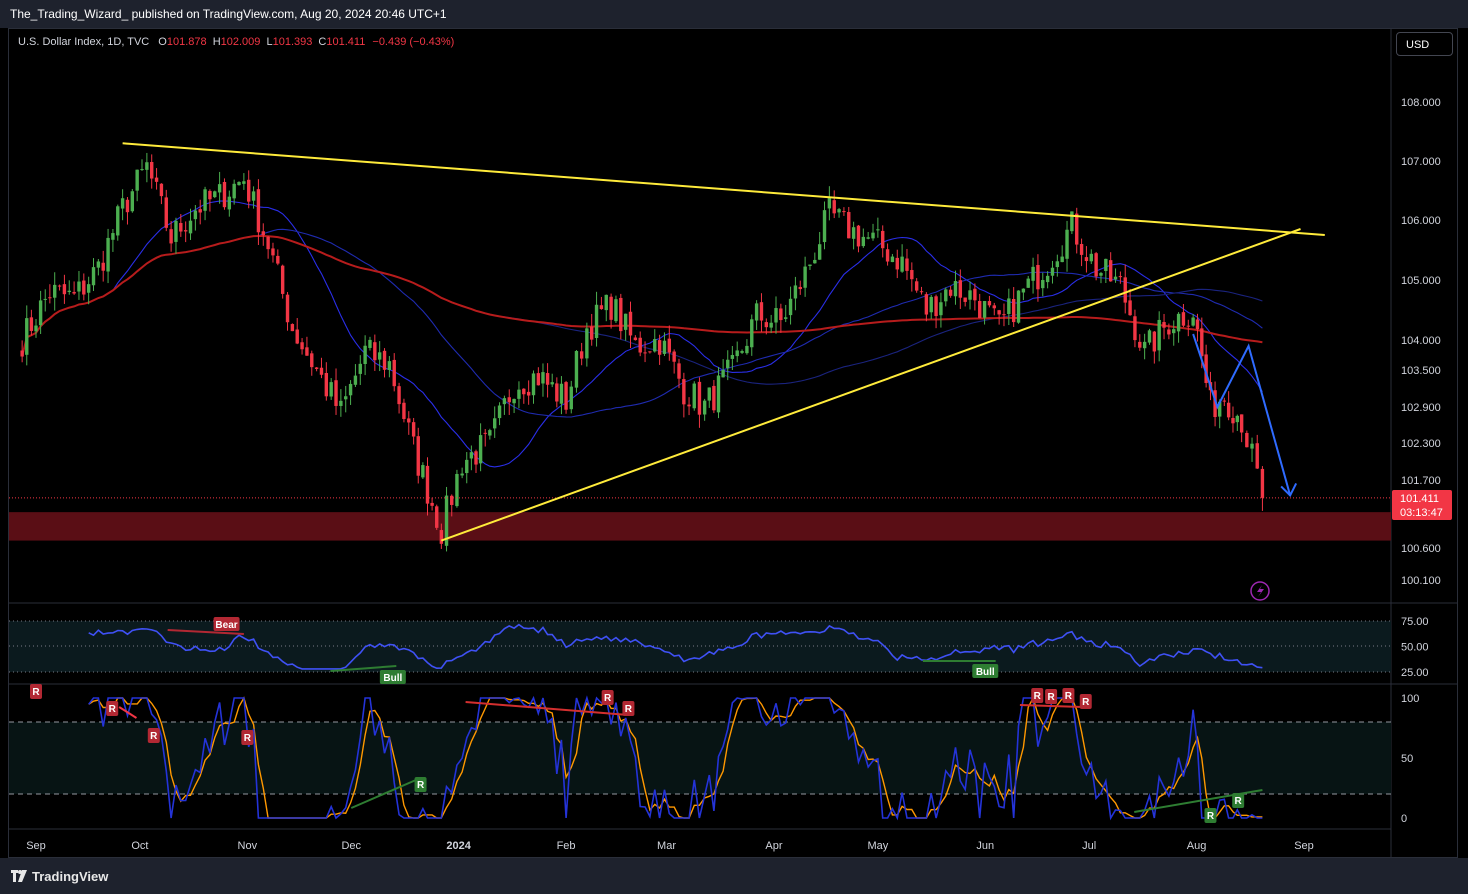  What do you see at coordinates (1424, 44) in the screenshot?
I see `currency-button: USD` at bounding box center [1424, 44].